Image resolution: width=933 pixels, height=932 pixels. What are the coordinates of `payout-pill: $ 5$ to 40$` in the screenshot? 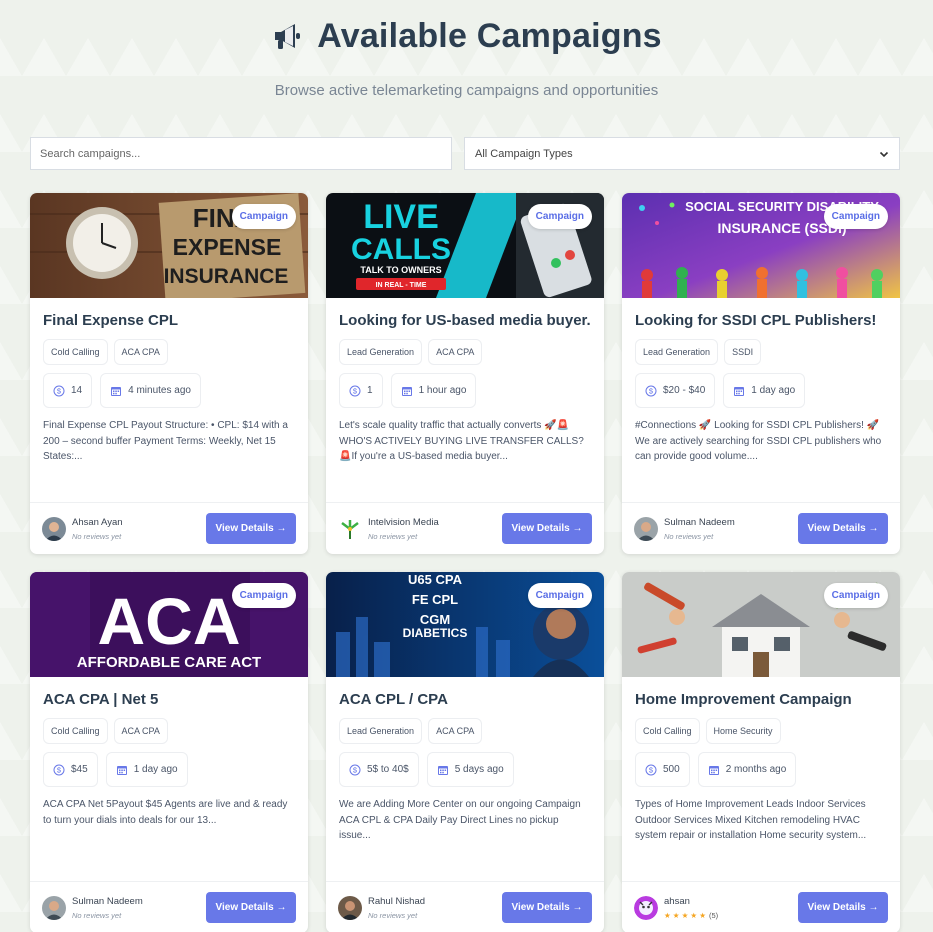 It's located at (379, 769).